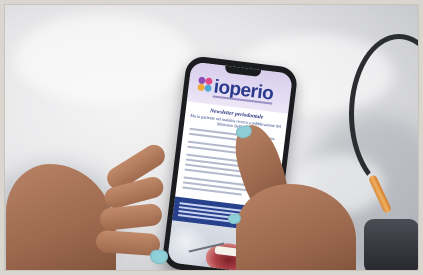 This screenshot has width=423, height=275. I want to click on fabric-highlight, so click(104, 59).